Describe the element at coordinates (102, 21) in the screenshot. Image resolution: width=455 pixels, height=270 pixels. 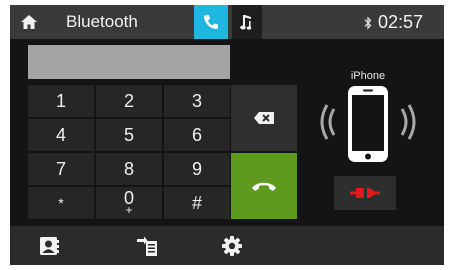
I see `page-title: Bluetooth` at that location.